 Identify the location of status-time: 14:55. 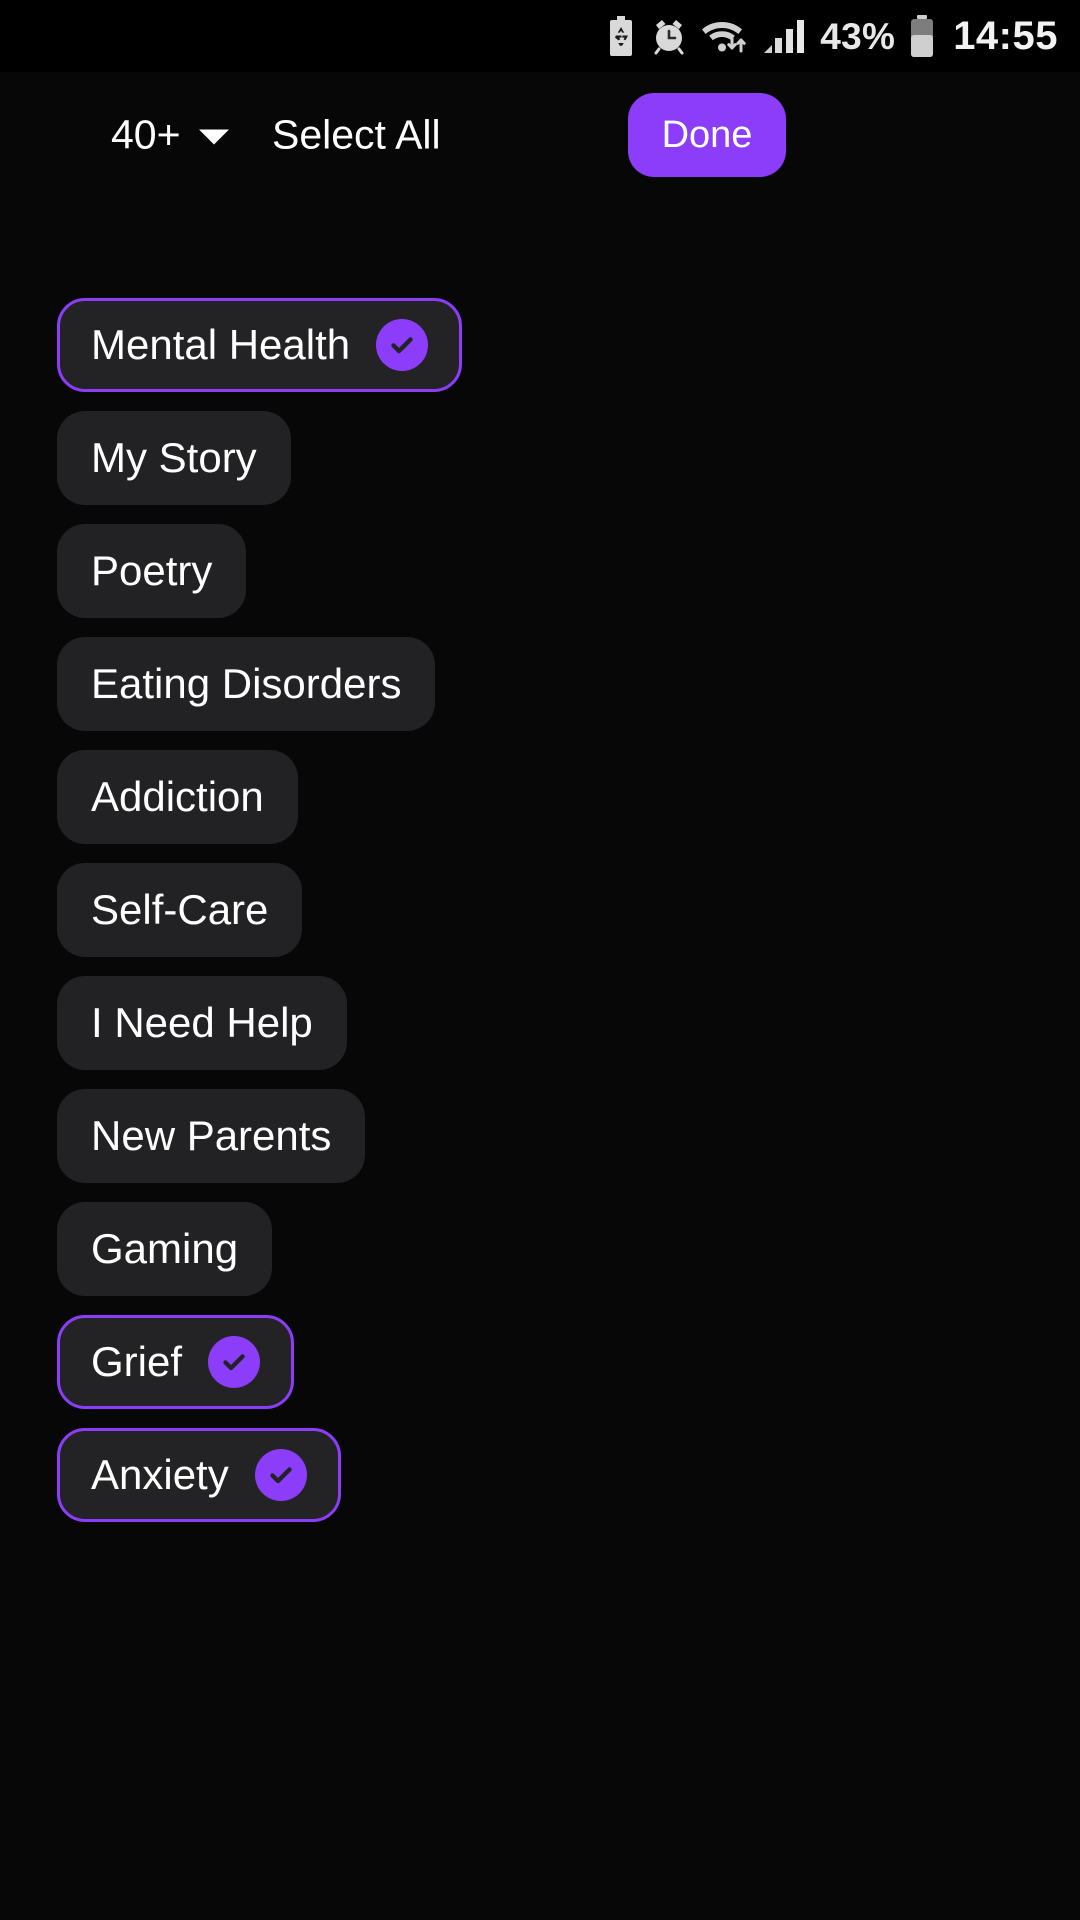
(1005, 36).